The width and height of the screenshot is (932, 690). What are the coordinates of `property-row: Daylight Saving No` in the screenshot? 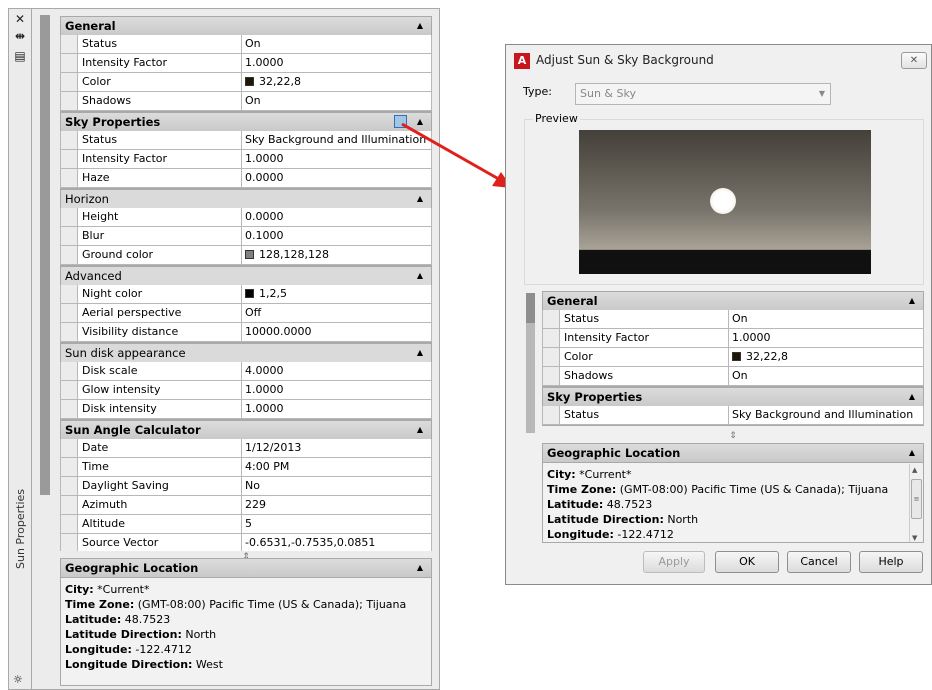 It's located at (246, 486).